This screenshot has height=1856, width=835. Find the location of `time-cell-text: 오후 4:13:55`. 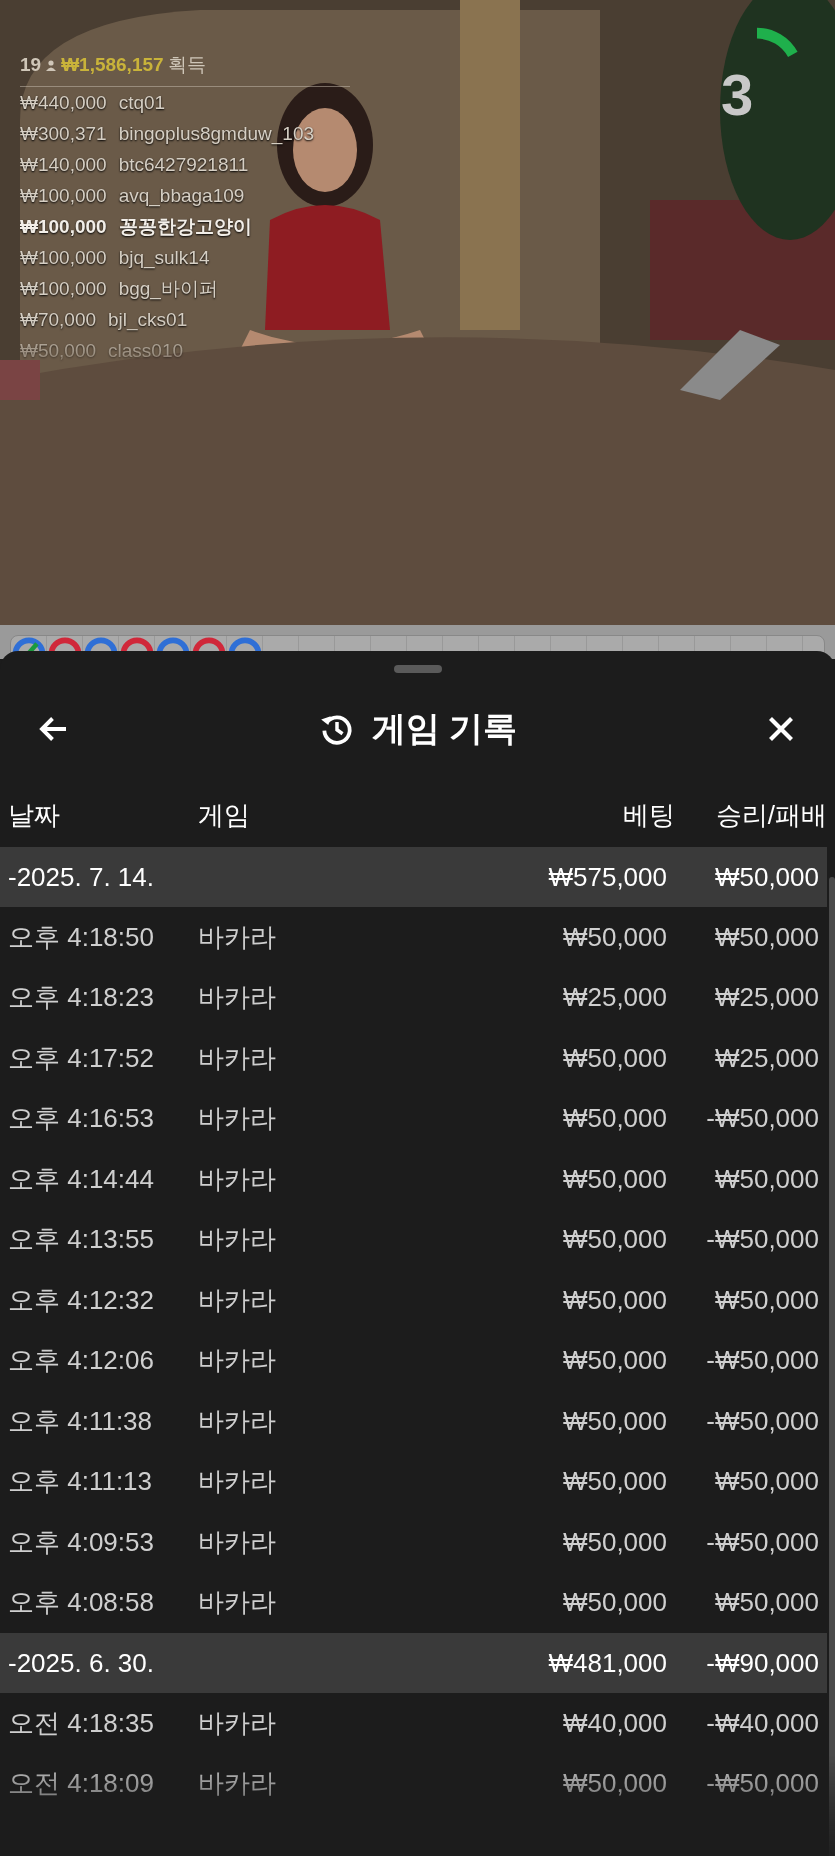

time-cell-text: 오후 4:13:55 is located at coordinates (81, 1240).